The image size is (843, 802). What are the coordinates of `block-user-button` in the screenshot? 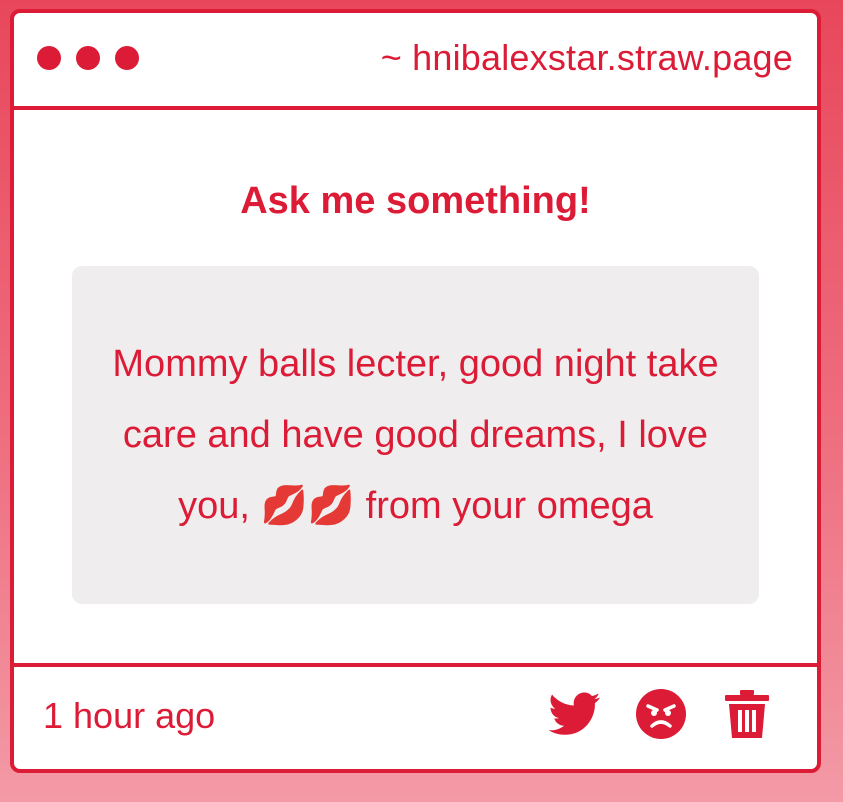 It's located at (661, 714).